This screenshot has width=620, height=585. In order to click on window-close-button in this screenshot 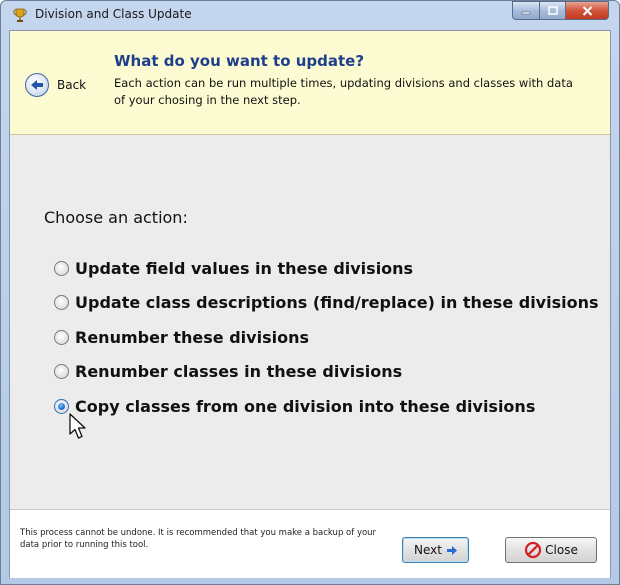, I will do `click(587, 10)`.